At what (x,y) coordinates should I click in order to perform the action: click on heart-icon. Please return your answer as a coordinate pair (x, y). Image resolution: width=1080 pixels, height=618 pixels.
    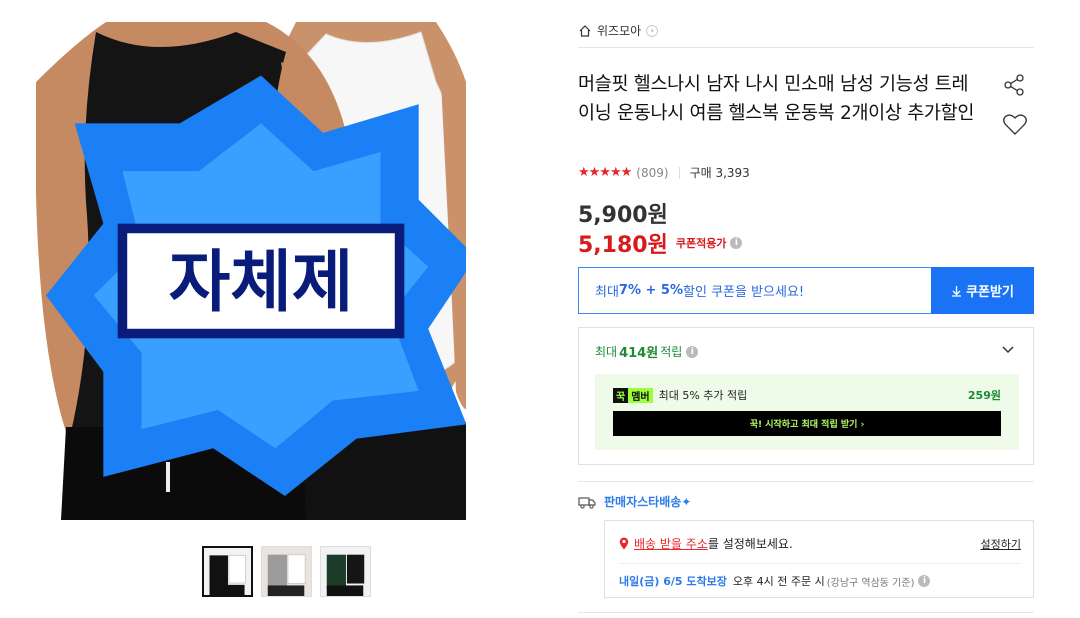
    Looking at the image, I should click on (1015, 125).